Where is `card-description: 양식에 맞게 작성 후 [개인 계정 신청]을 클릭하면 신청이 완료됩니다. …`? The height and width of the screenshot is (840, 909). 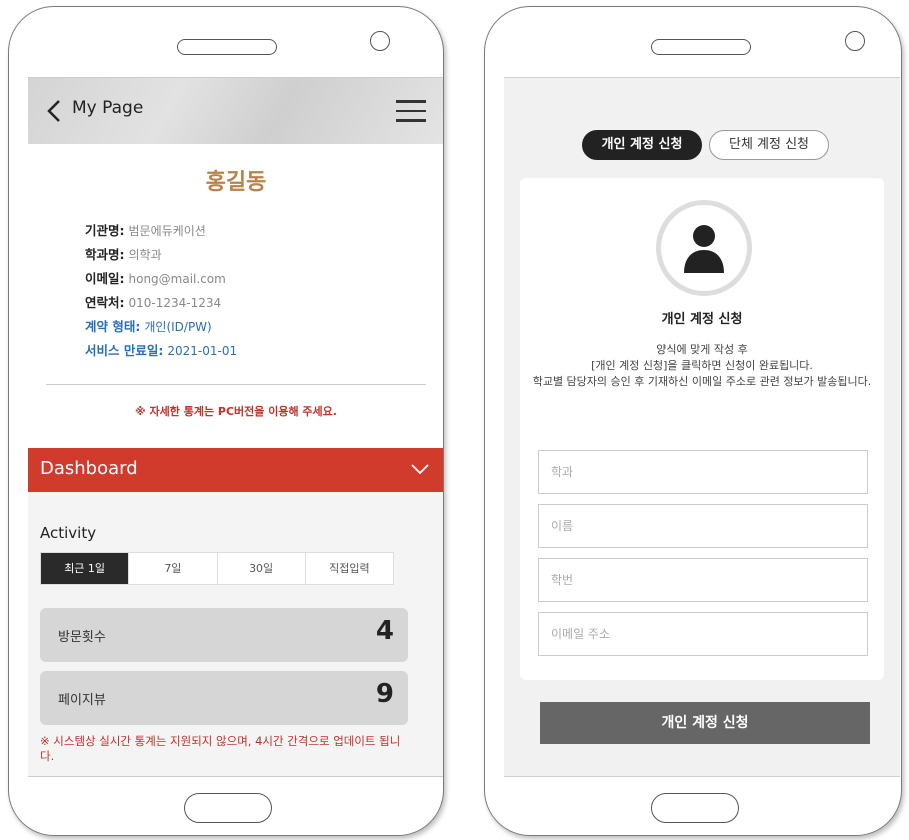 card-description: 양식에 맞게 작성 후 [개인 계정 신청]을 클릭하면 신청이 완료됩니다. … is located at coordinates (702, 366).